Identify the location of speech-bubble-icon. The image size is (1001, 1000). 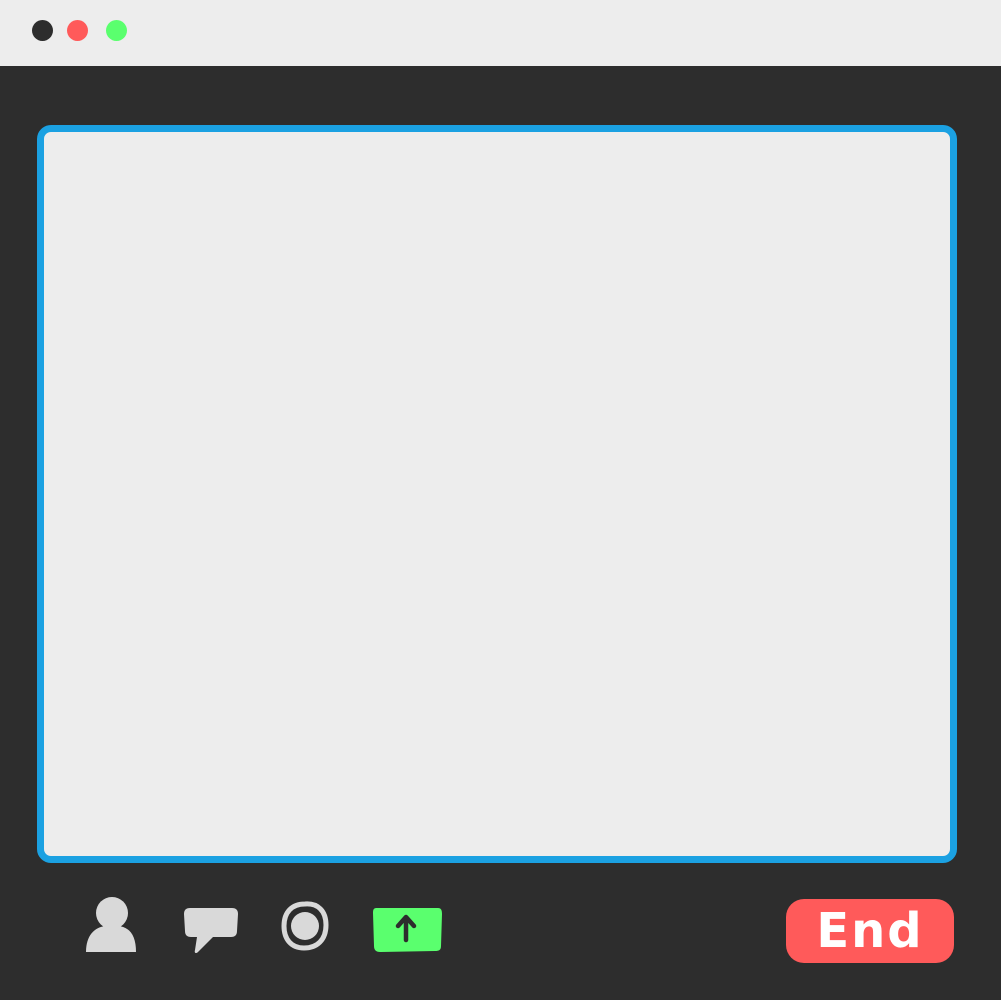
(211, 931).